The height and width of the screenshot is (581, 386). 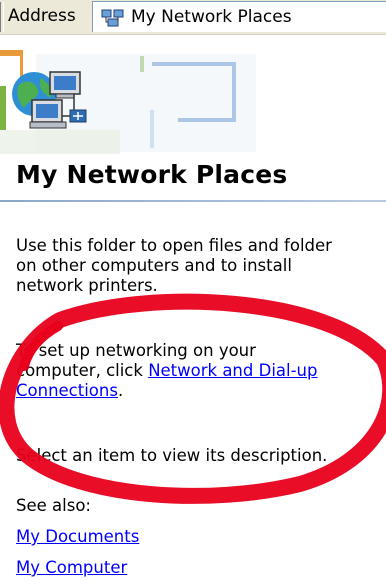 I want to click on address-field: My Network Places, so click(x=239, y=16).